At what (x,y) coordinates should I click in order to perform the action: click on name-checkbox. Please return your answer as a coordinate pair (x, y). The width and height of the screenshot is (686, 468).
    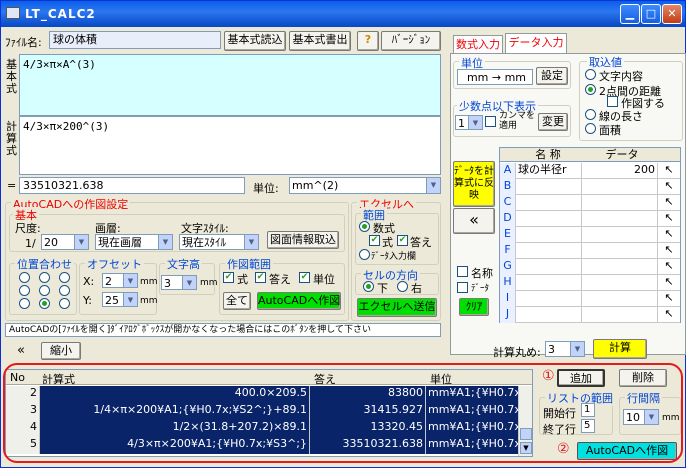
    Looking at the image, I should click on (462, 271).